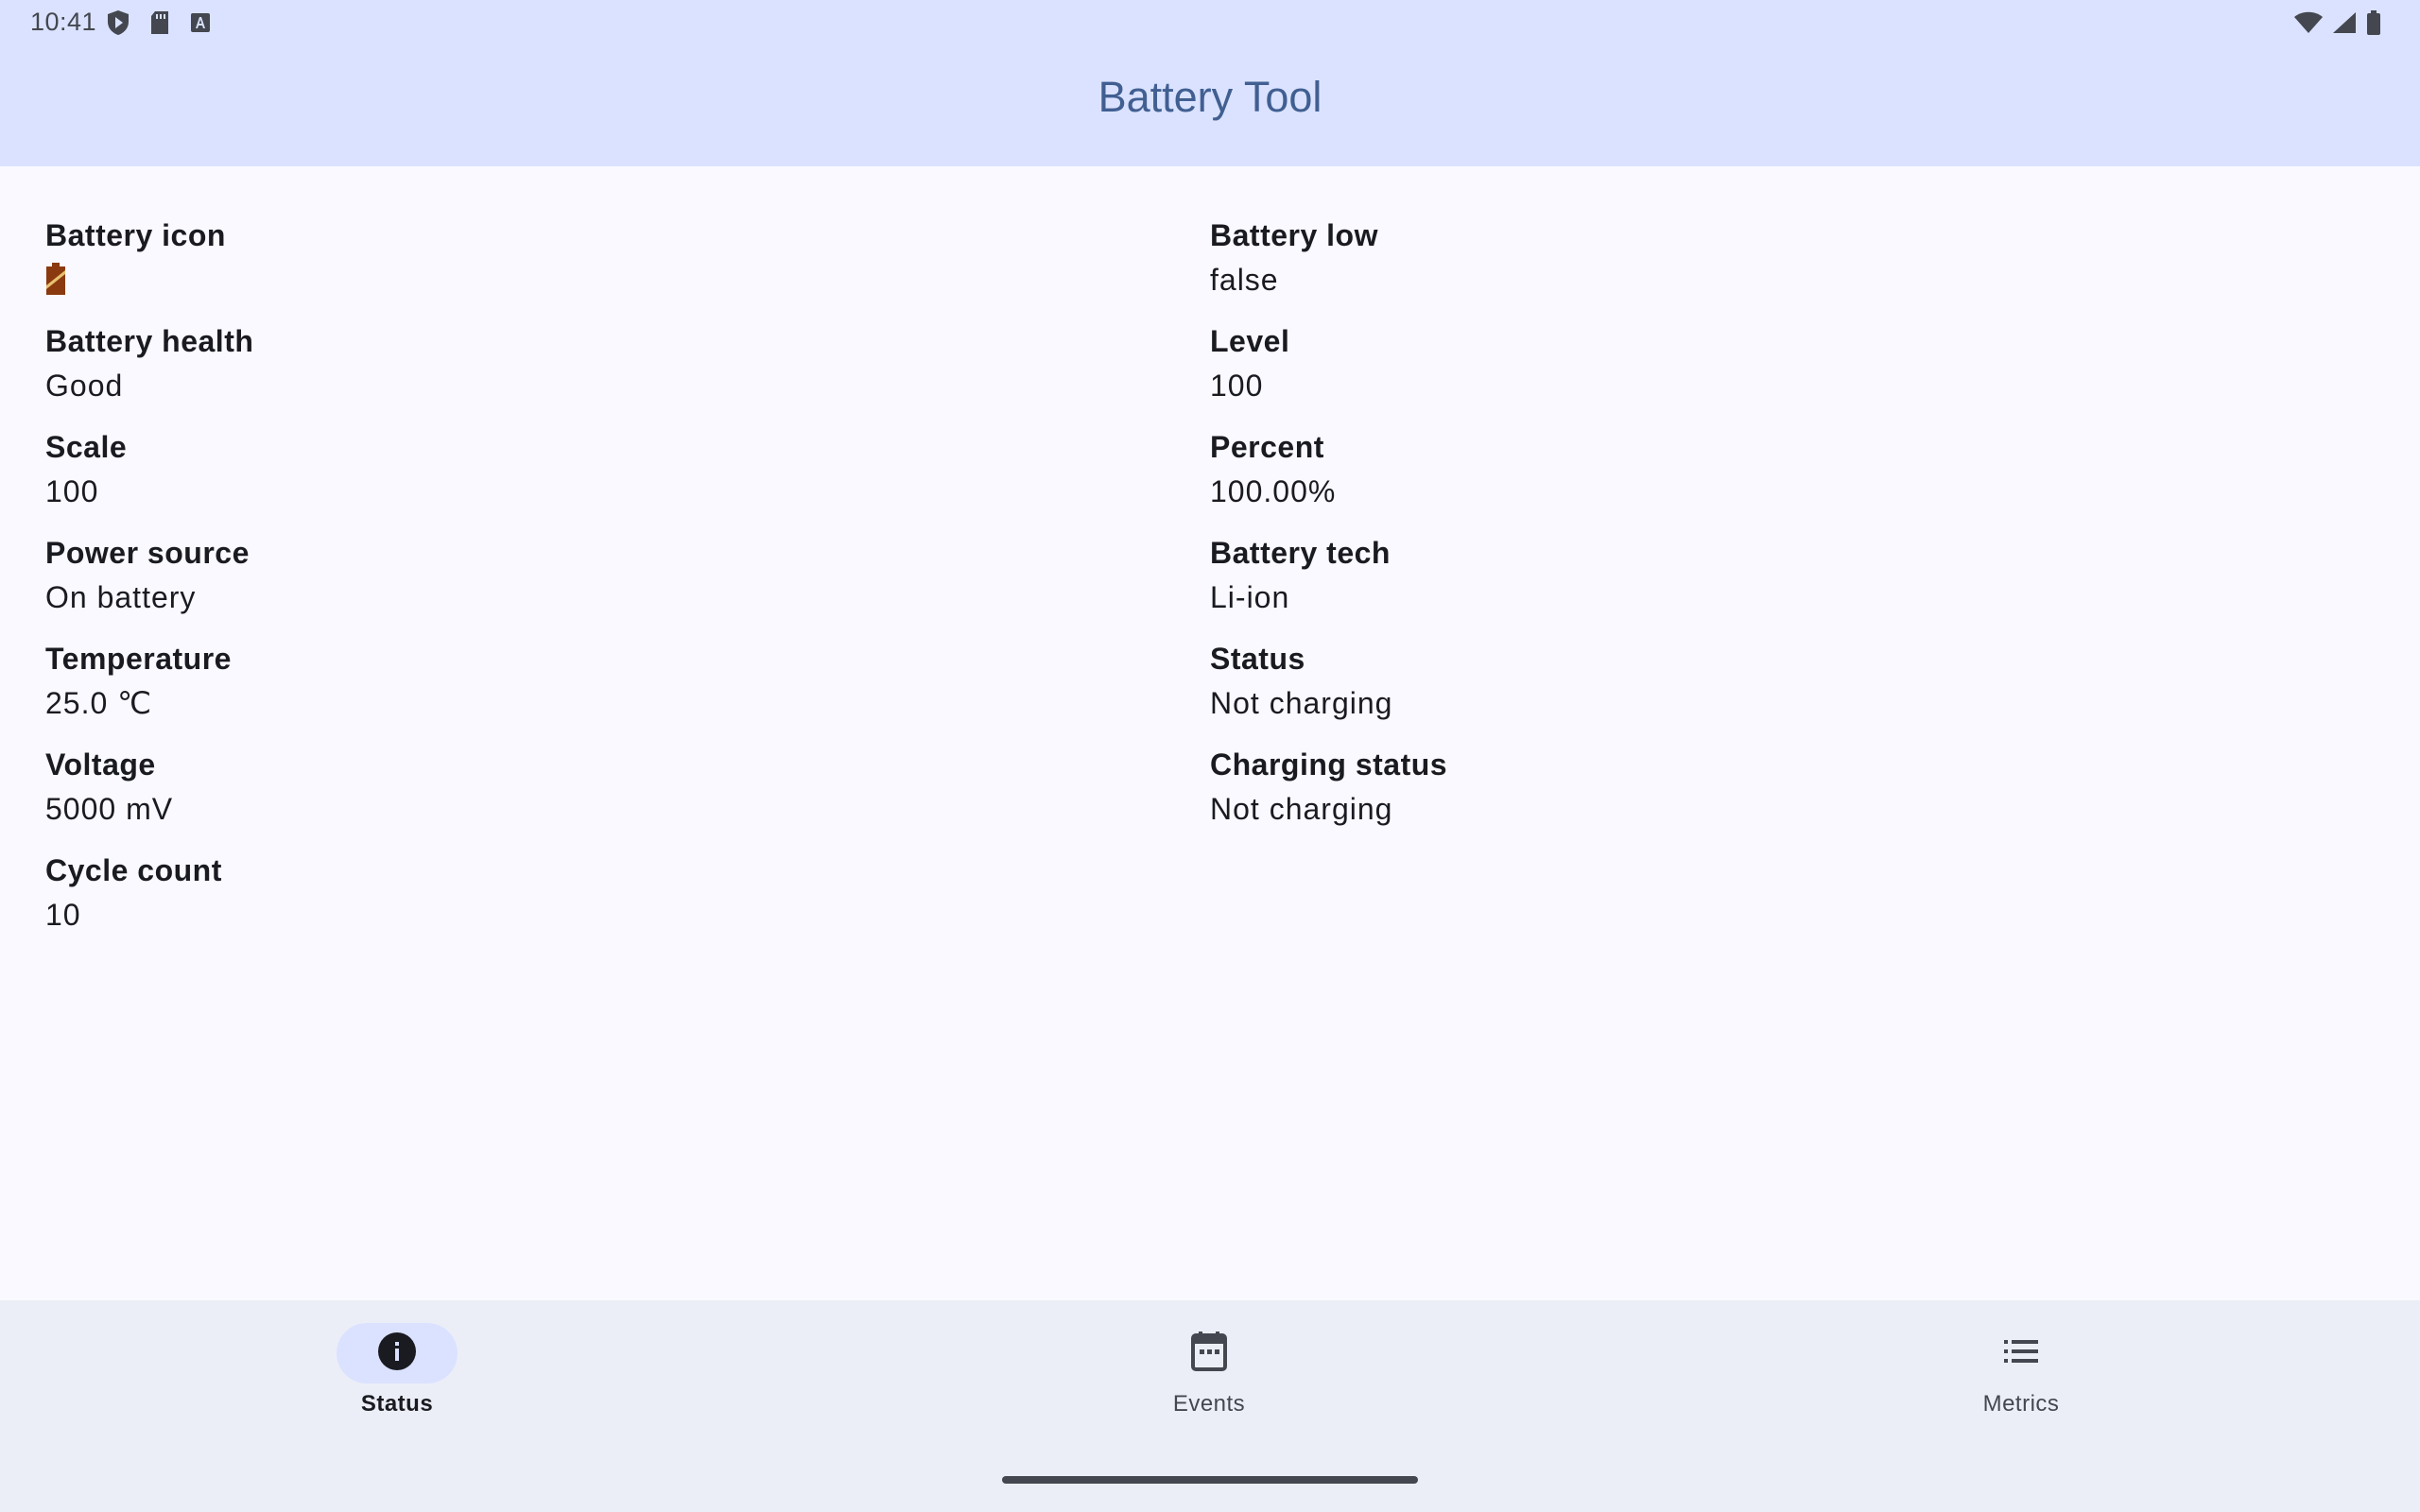 The image size is (2420, 1512). What do you see at coordinates (1210, 1480) in the screenshot?
I see `gesture-navigation-bar` at bounding box center [1210, 1480].